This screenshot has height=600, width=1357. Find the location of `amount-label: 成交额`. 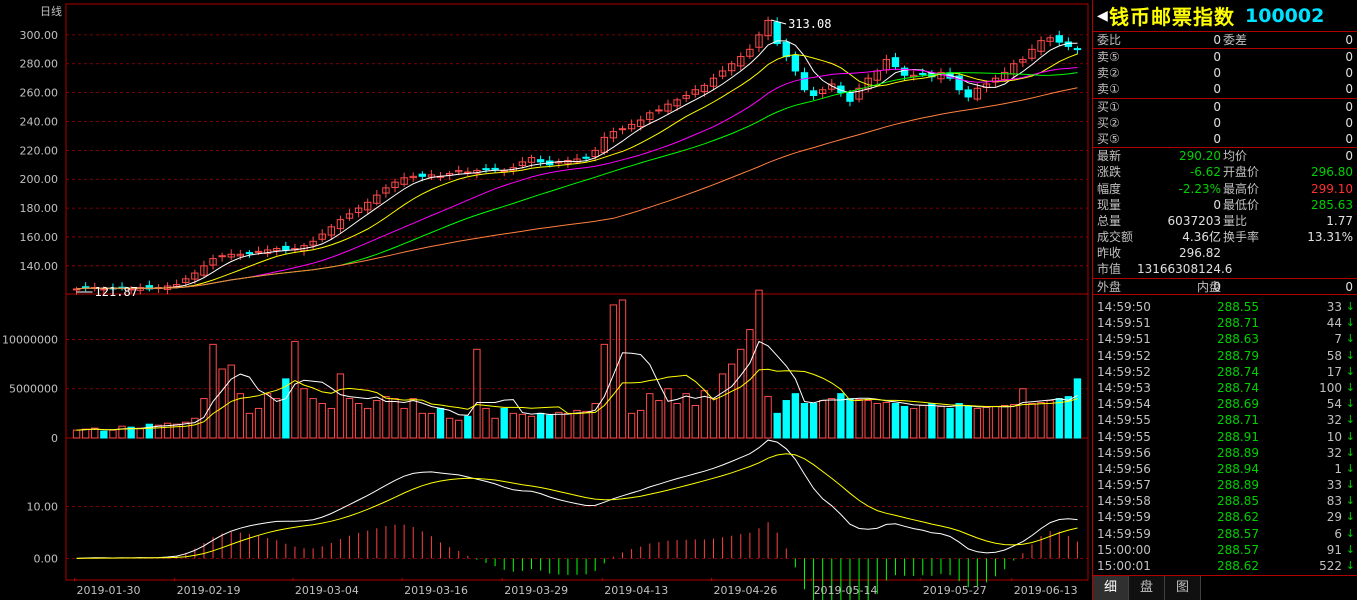

amount-label: 成交额 is located at coordinates (1115, 237).